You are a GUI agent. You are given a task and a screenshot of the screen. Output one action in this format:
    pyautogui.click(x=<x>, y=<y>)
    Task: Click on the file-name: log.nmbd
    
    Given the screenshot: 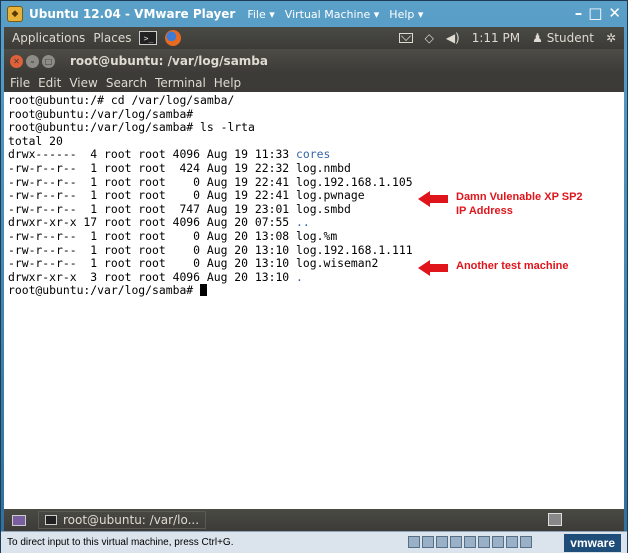 What is the action you would take?
    pyautogui.click(x=323, y=167)
    